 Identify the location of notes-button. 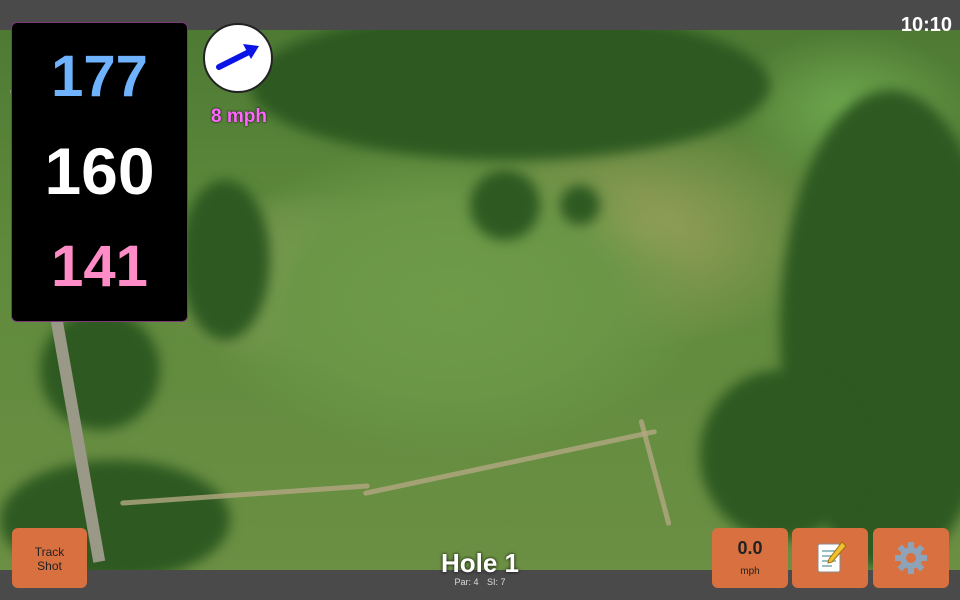
(830, 558).